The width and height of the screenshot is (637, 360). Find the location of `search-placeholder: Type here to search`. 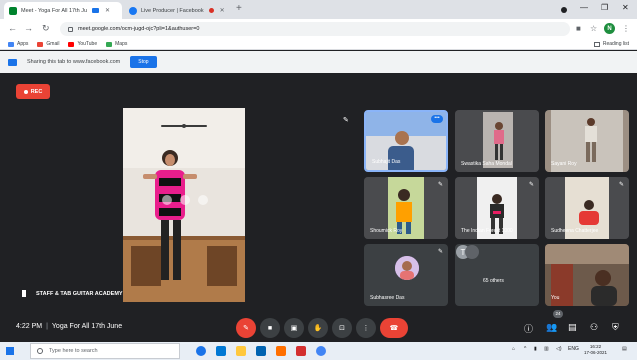

search-placeholder: Type here to search is located at coordinates (73, 351).